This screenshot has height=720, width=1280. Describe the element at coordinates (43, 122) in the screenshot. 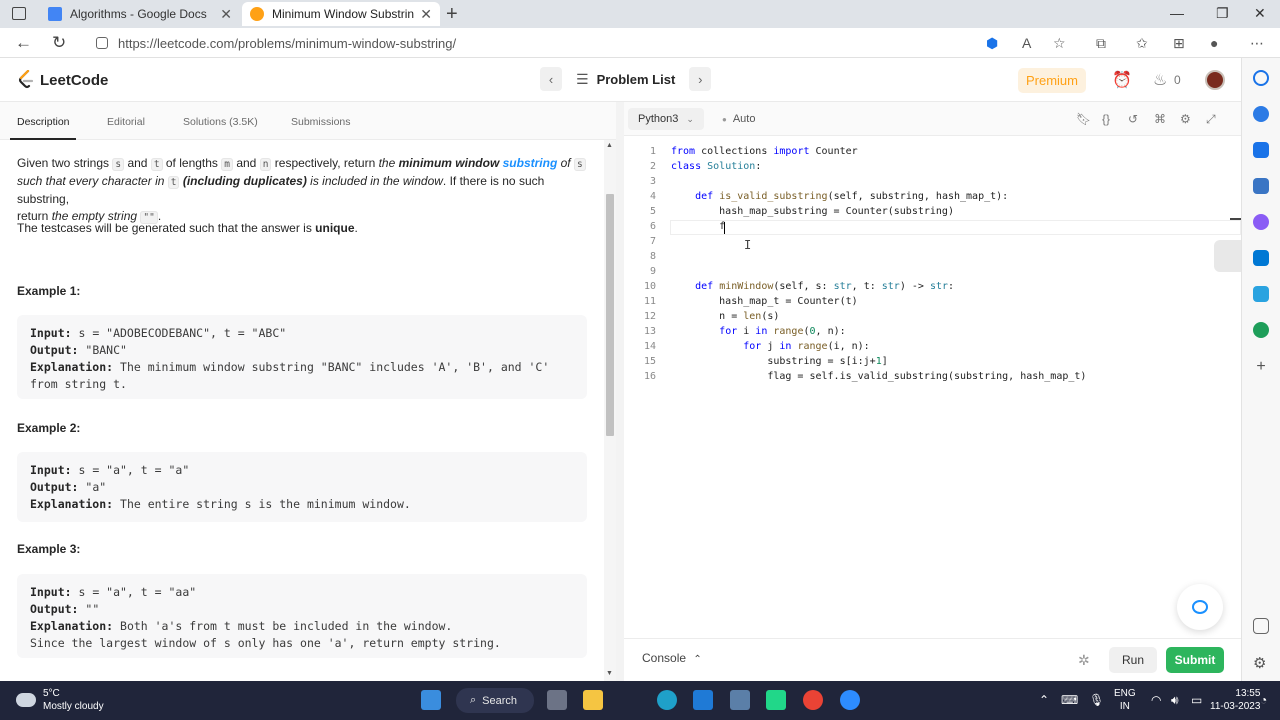

I see `tab-description: Description` at that location.